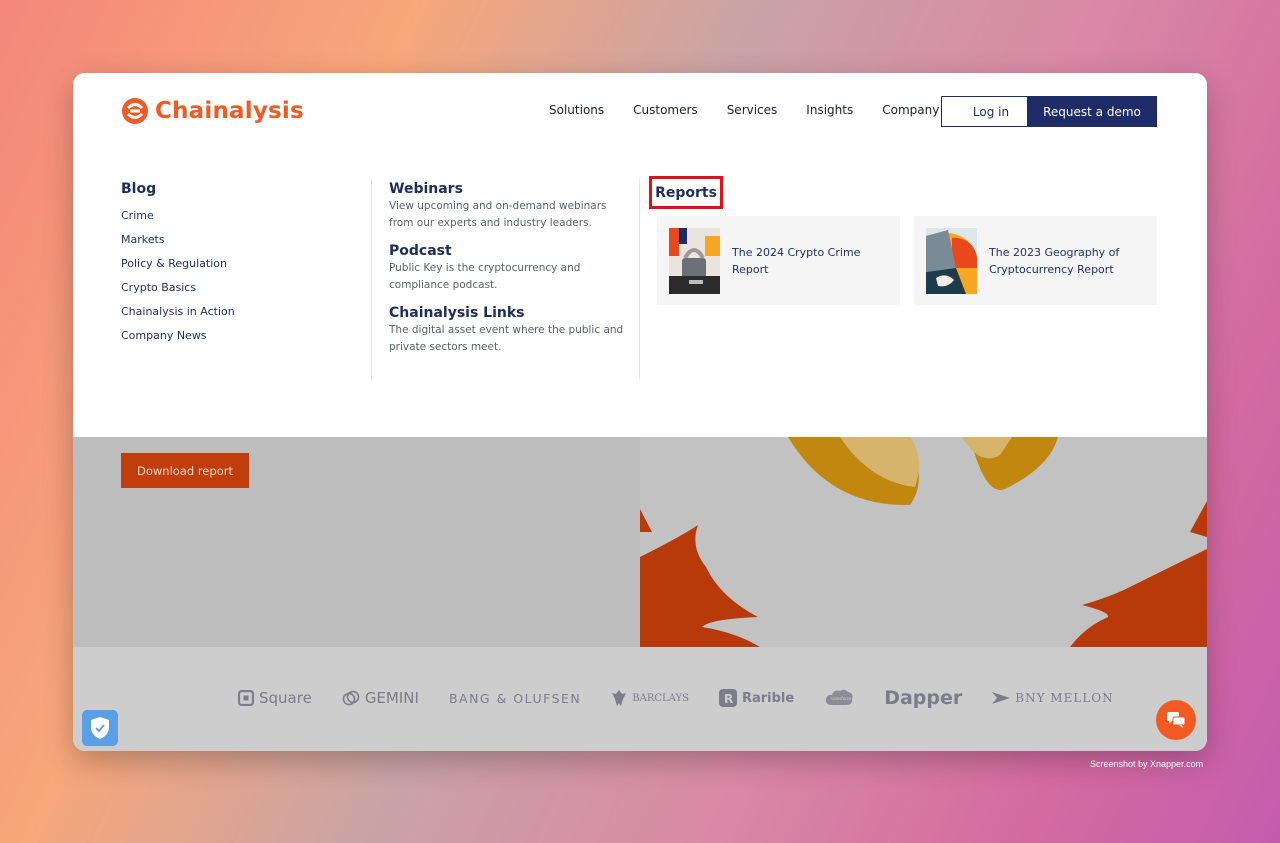 The height and width of the screenshot is (843, 1280). I want to click on brand-name: Chainalysis, so click(229, 111).